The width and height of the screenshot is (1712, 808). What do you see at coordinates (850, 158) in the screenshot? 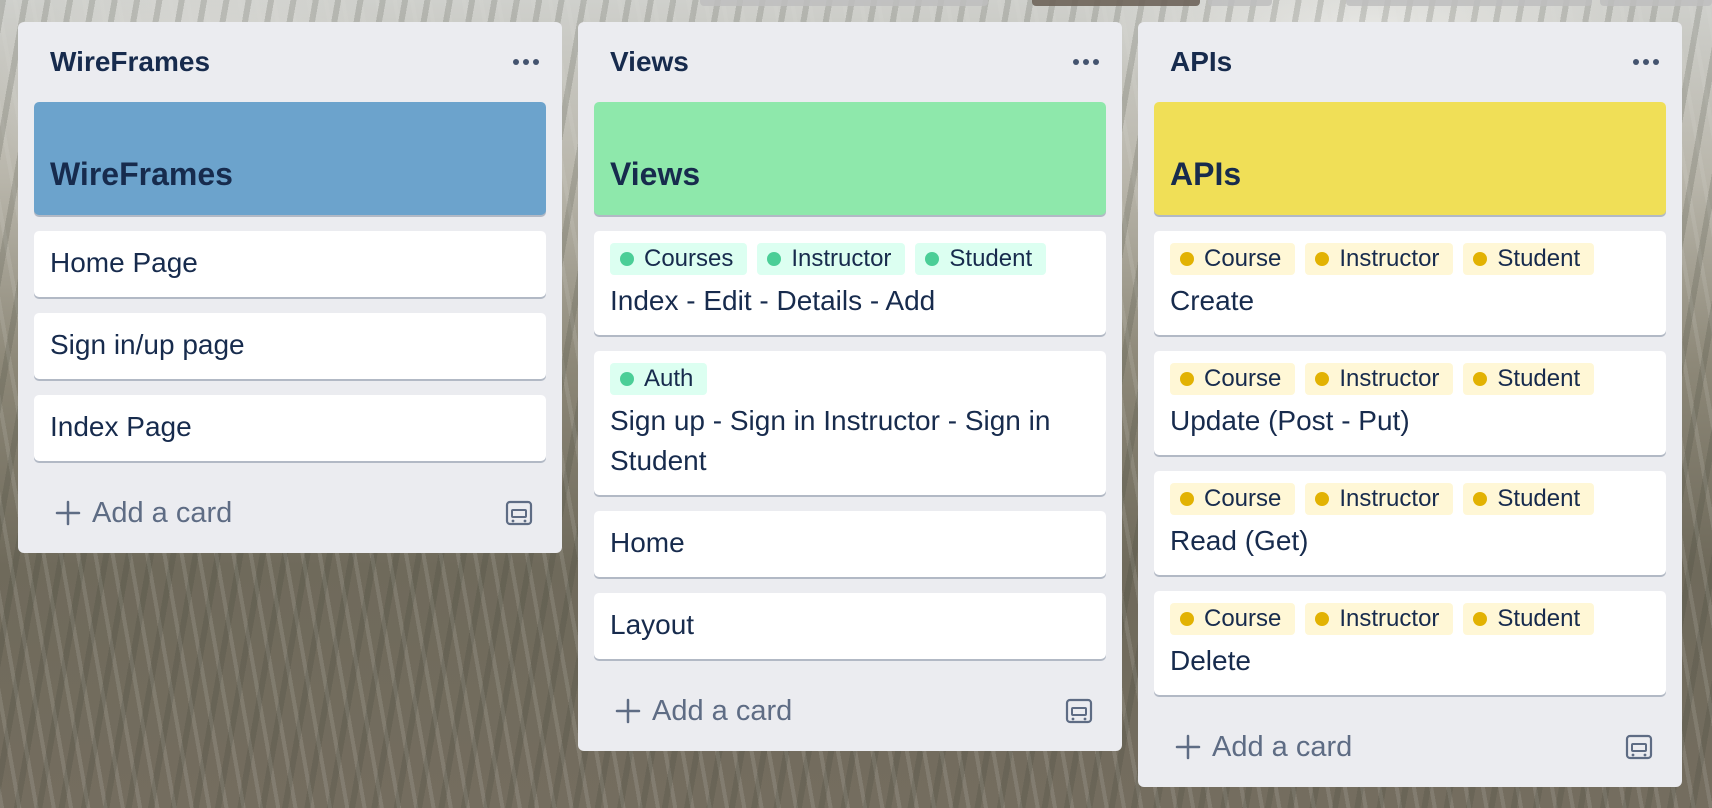
I see `cover-card: Views` at bounding box center [850, 158].